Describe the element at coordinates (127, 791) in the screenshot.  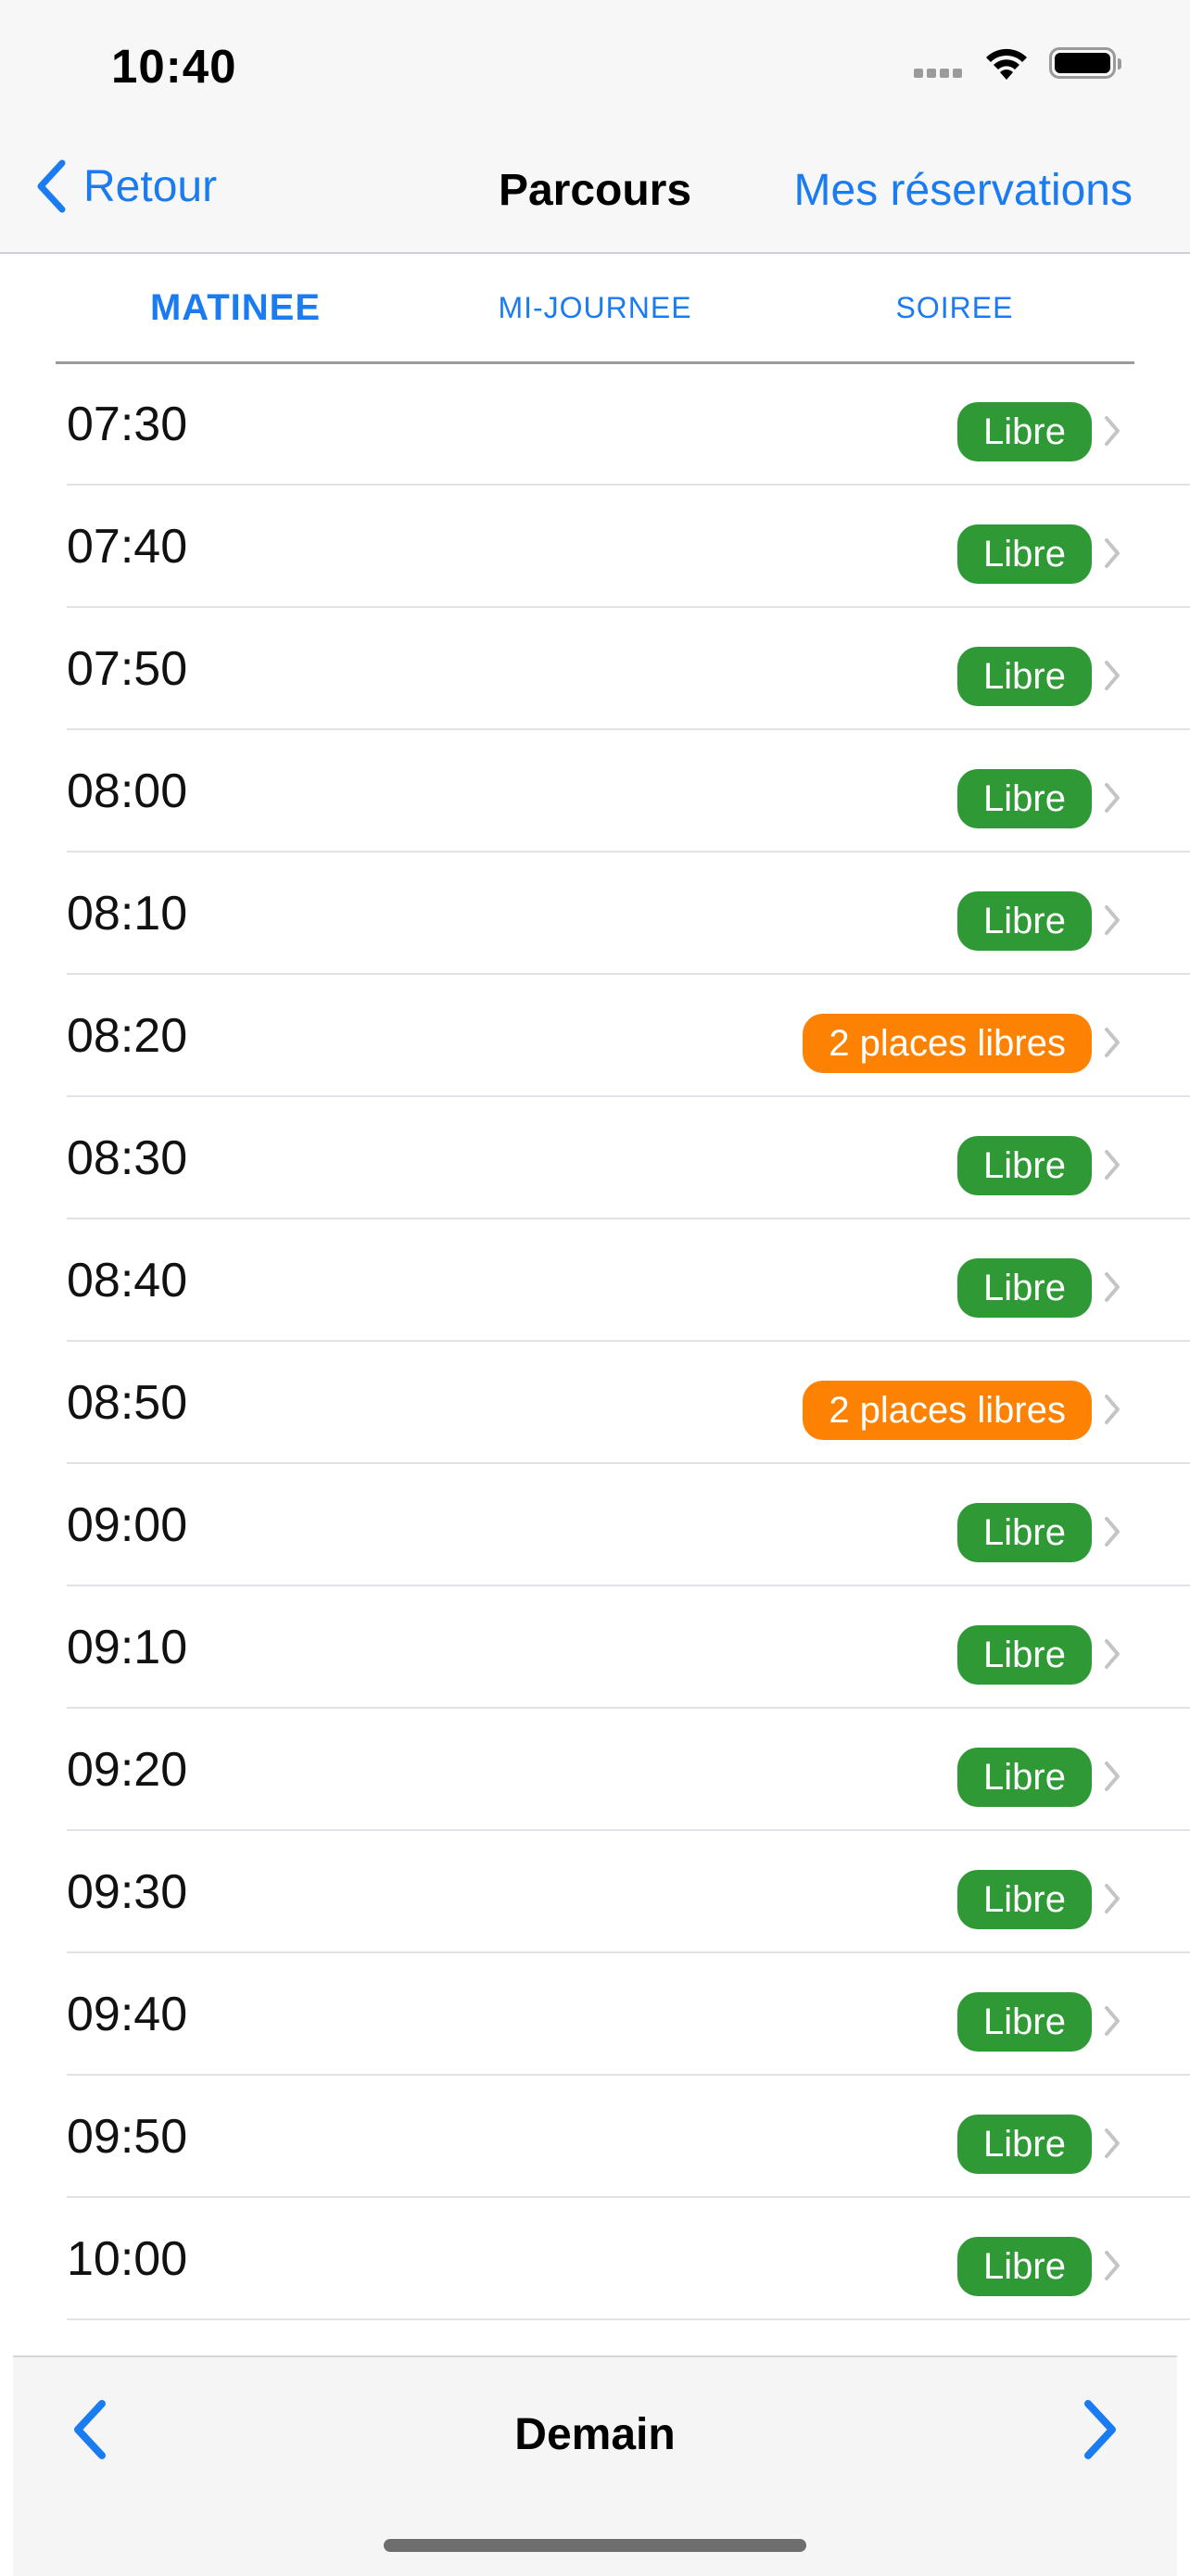
I see `slot-time: 08:00` at that location.